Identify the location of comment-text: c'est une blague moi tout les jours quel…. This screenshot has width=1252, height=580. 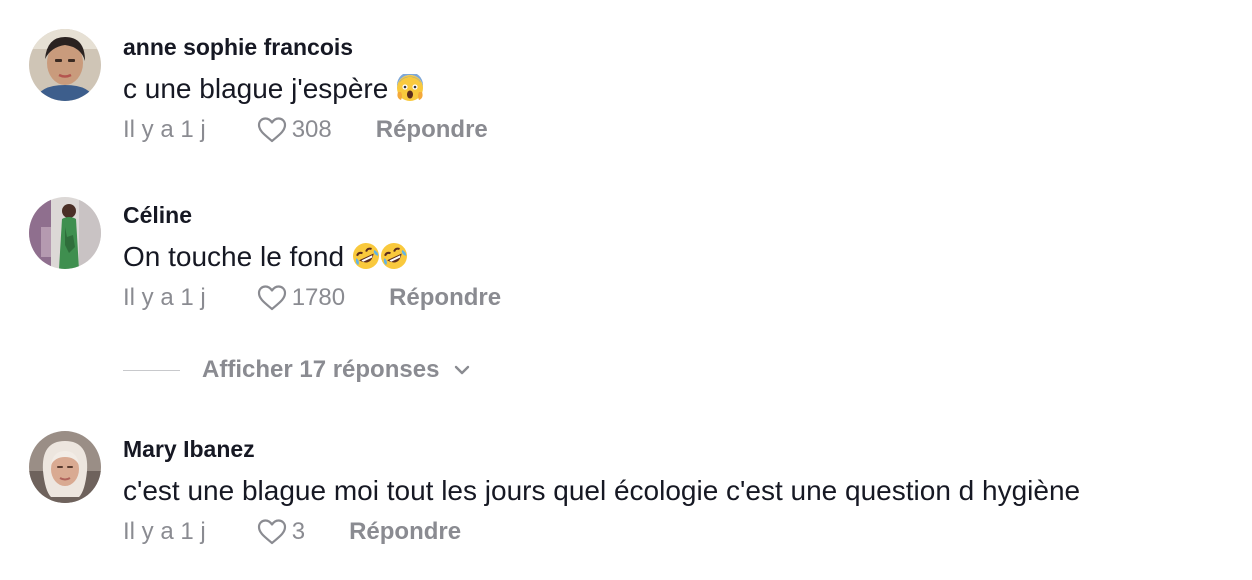
(601, 491).